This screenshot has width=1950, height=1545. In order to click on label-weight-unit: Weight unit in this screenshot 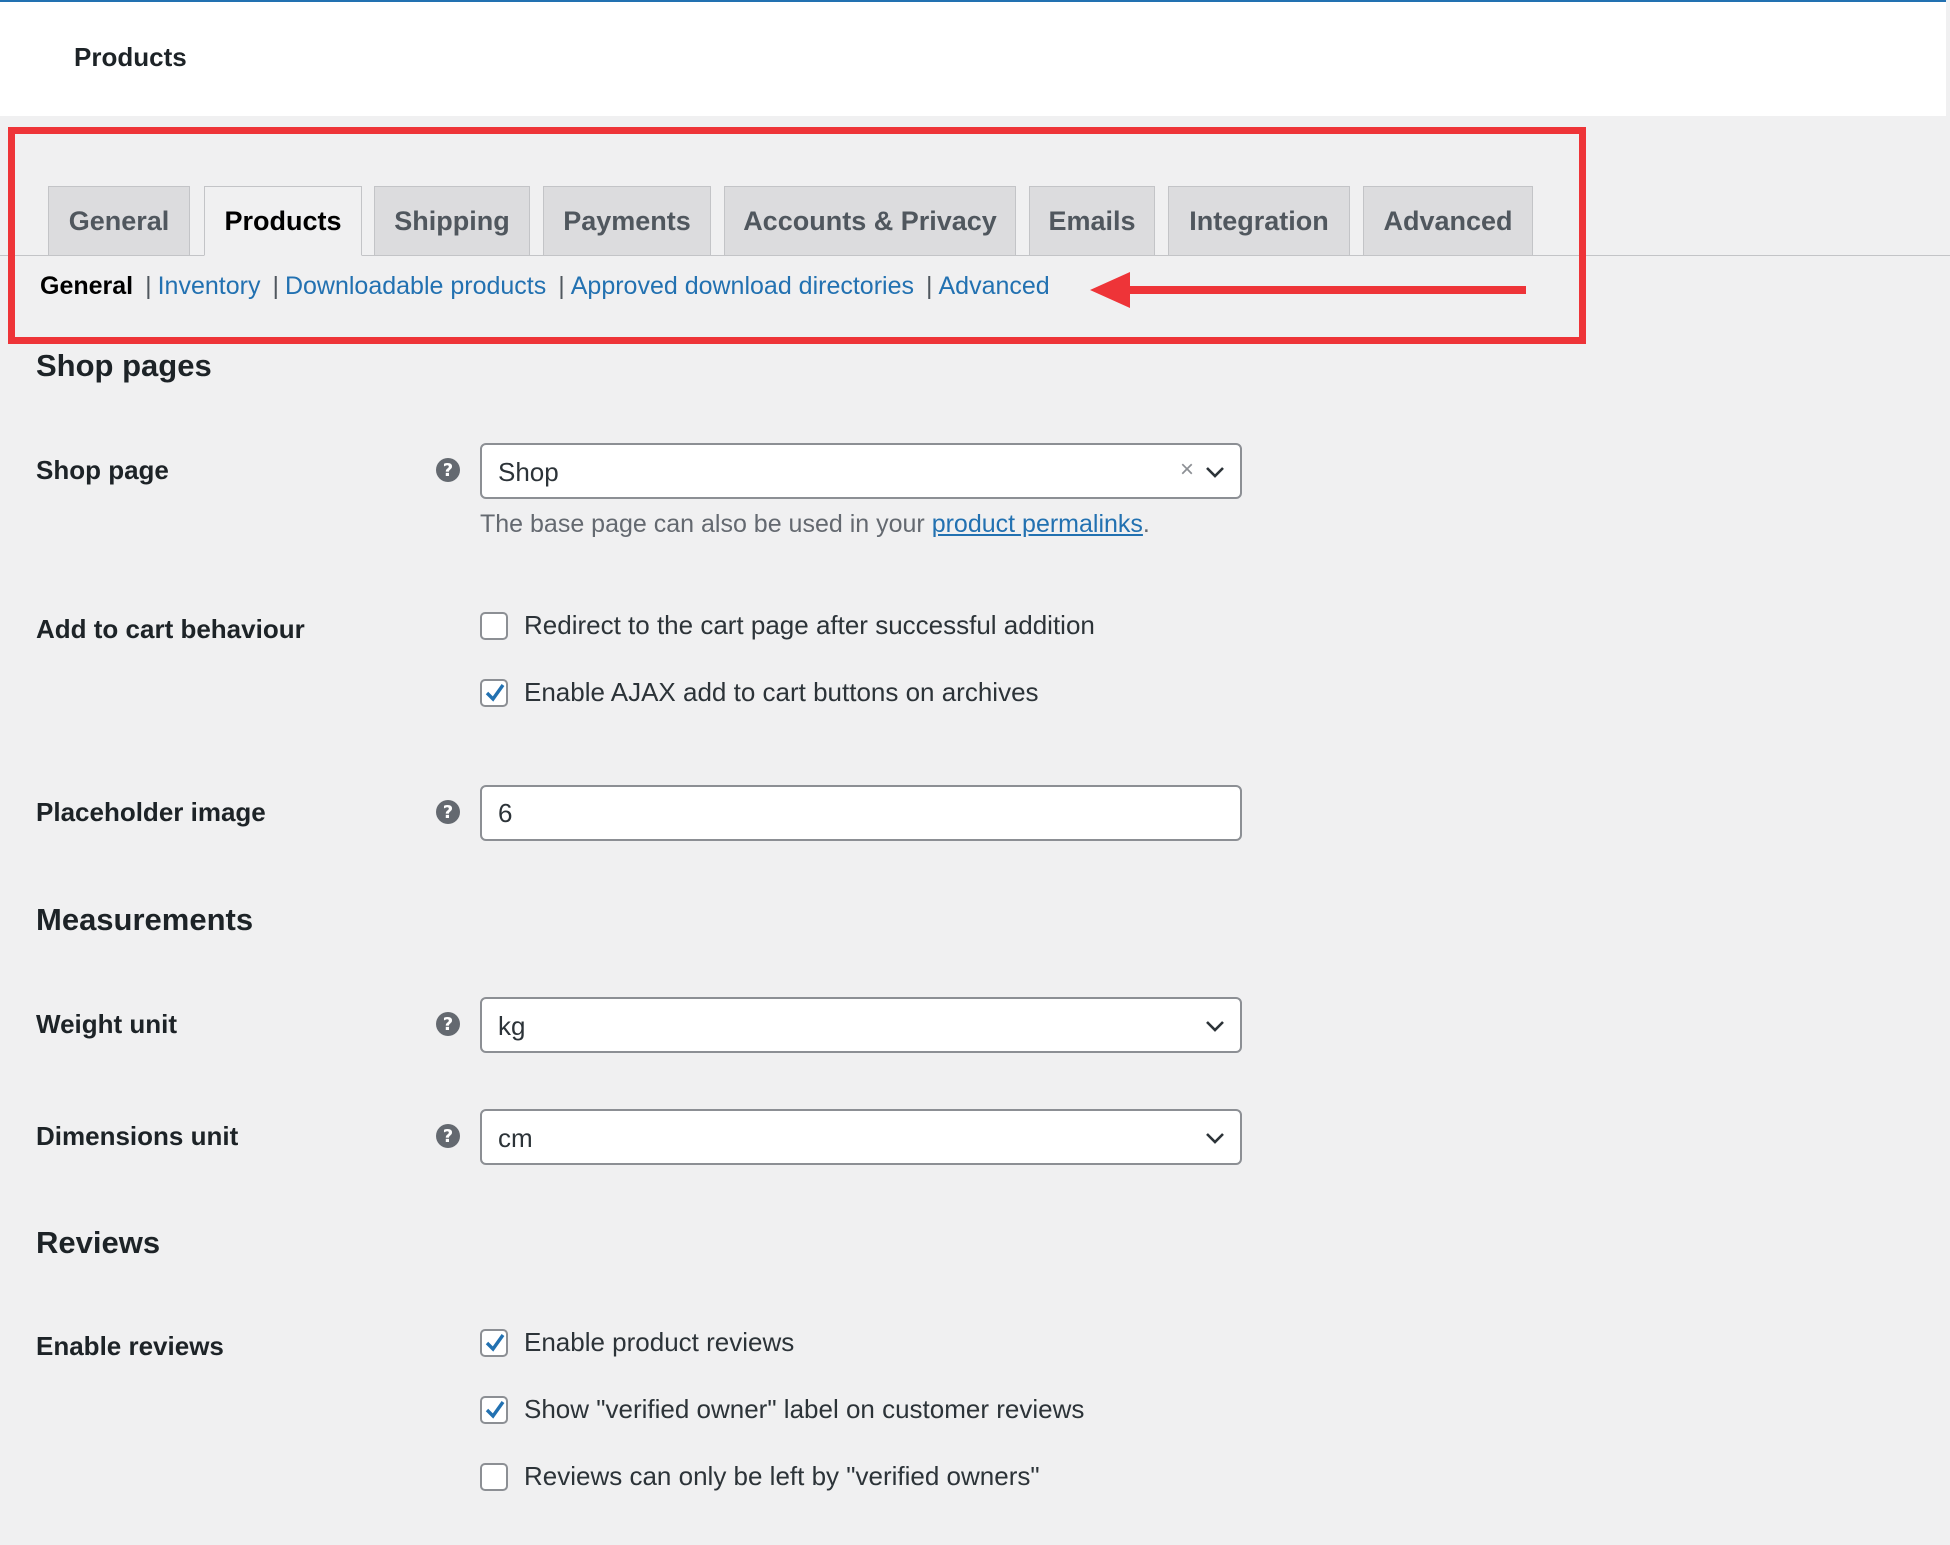, I will do `click(107, 1024)`.